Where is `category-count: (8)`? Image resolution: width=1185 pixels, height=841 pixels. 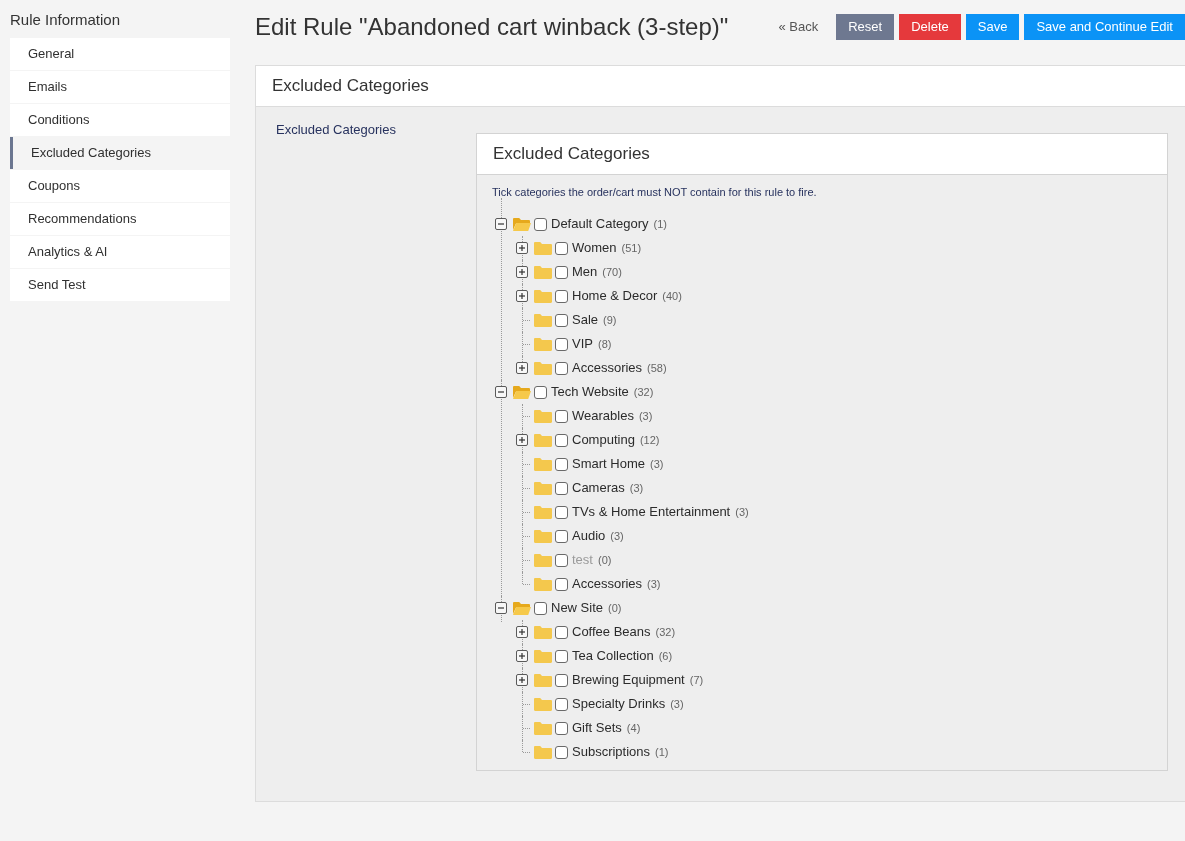 category-count: (8) is located at coordinates (604, 344).